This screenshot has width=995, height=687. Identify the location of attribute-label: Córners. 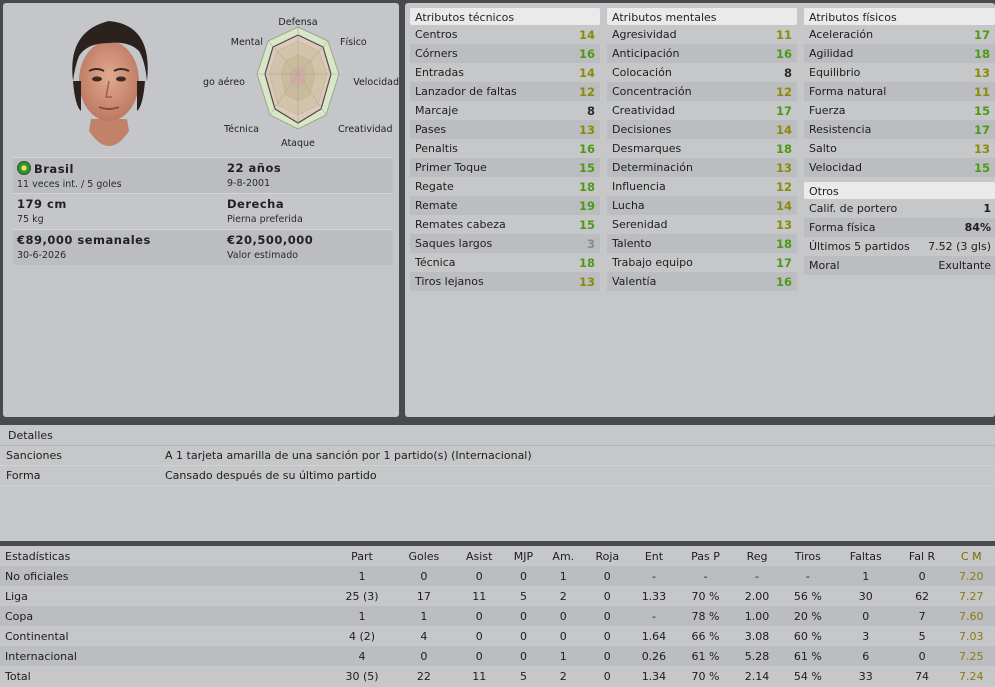
(436, 53).